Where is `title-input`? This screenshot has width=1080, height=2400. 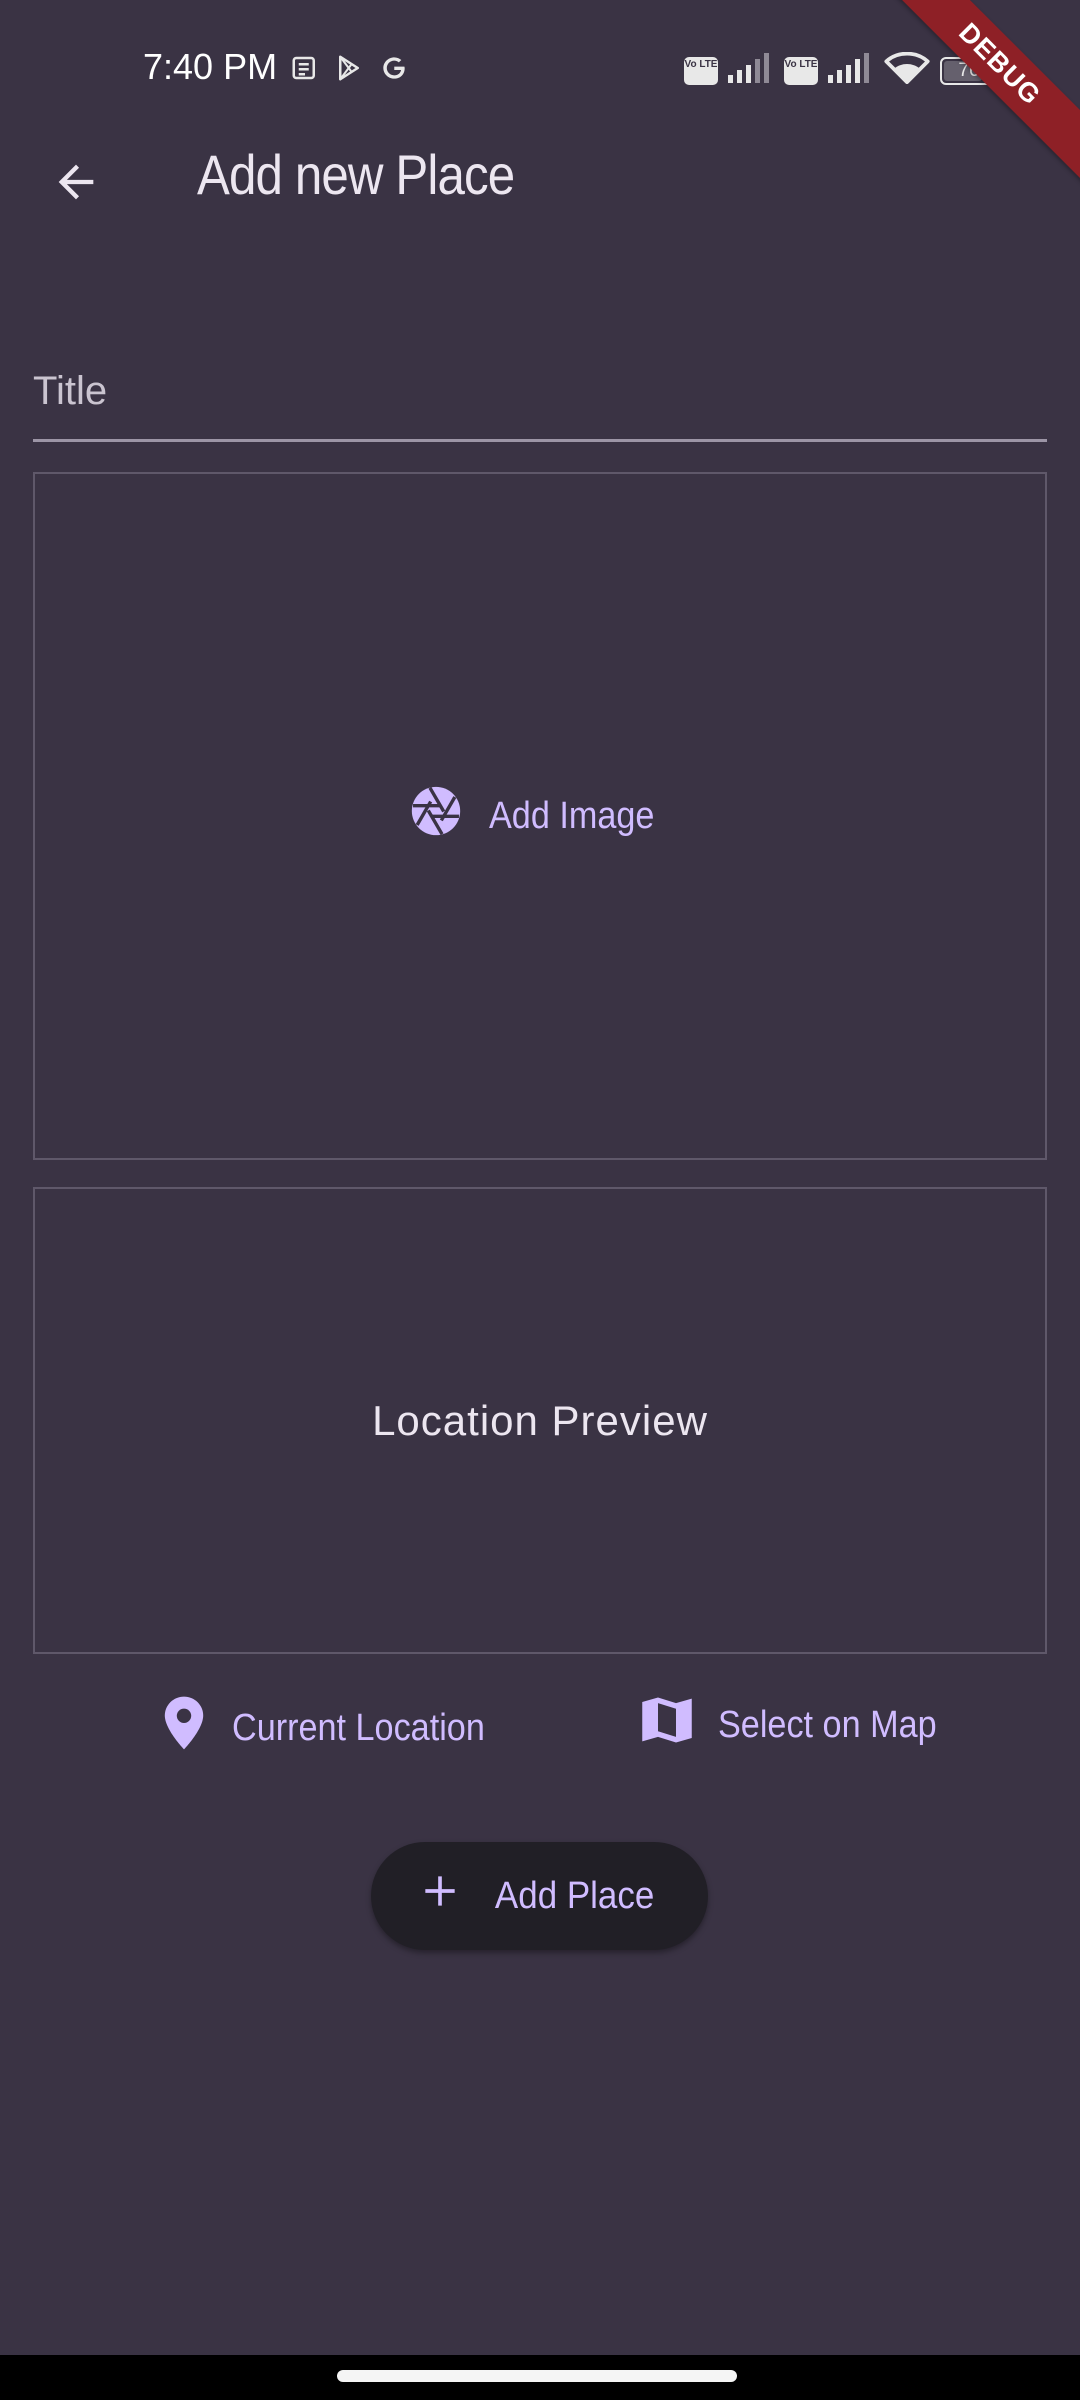 title-input is located at coordinates (540, 376).